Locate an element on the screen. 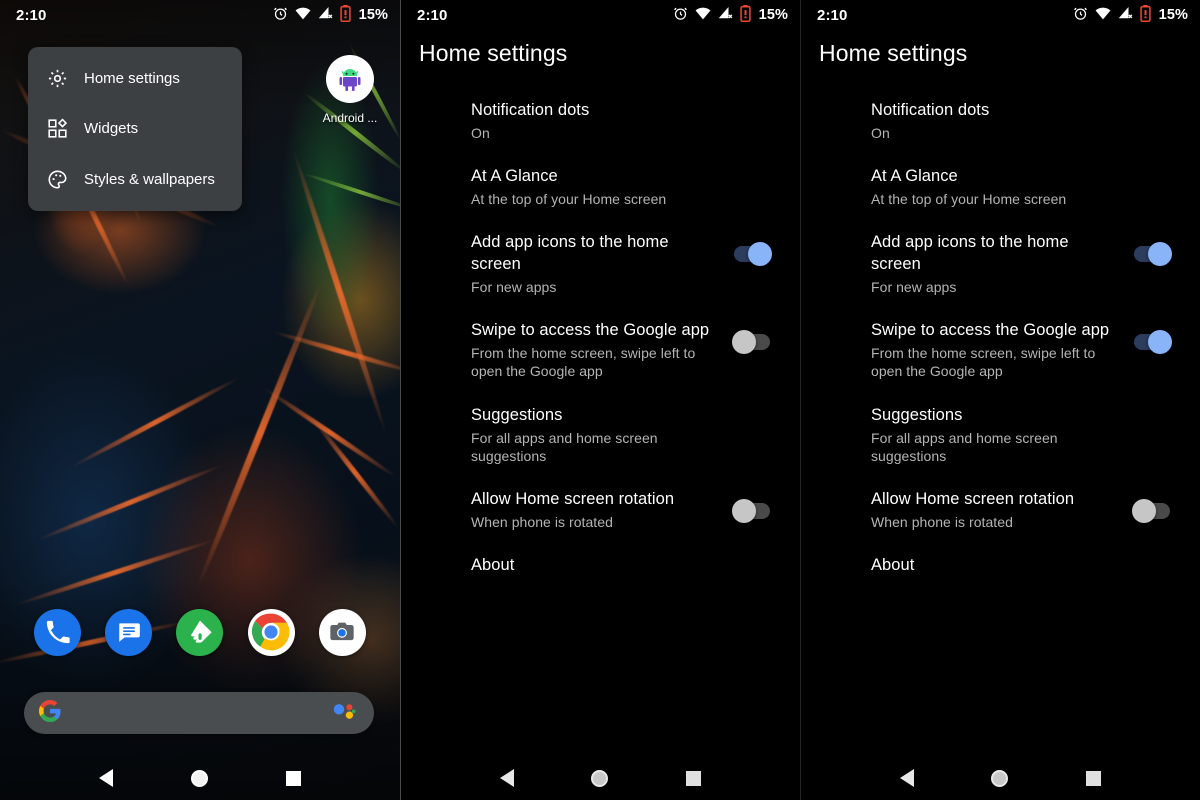 Image resolution: width=1200 pixels, height=800 pixels. popup-item-styles-wallpapers: Styles & wallpapers is located at coordinates (135, 180).